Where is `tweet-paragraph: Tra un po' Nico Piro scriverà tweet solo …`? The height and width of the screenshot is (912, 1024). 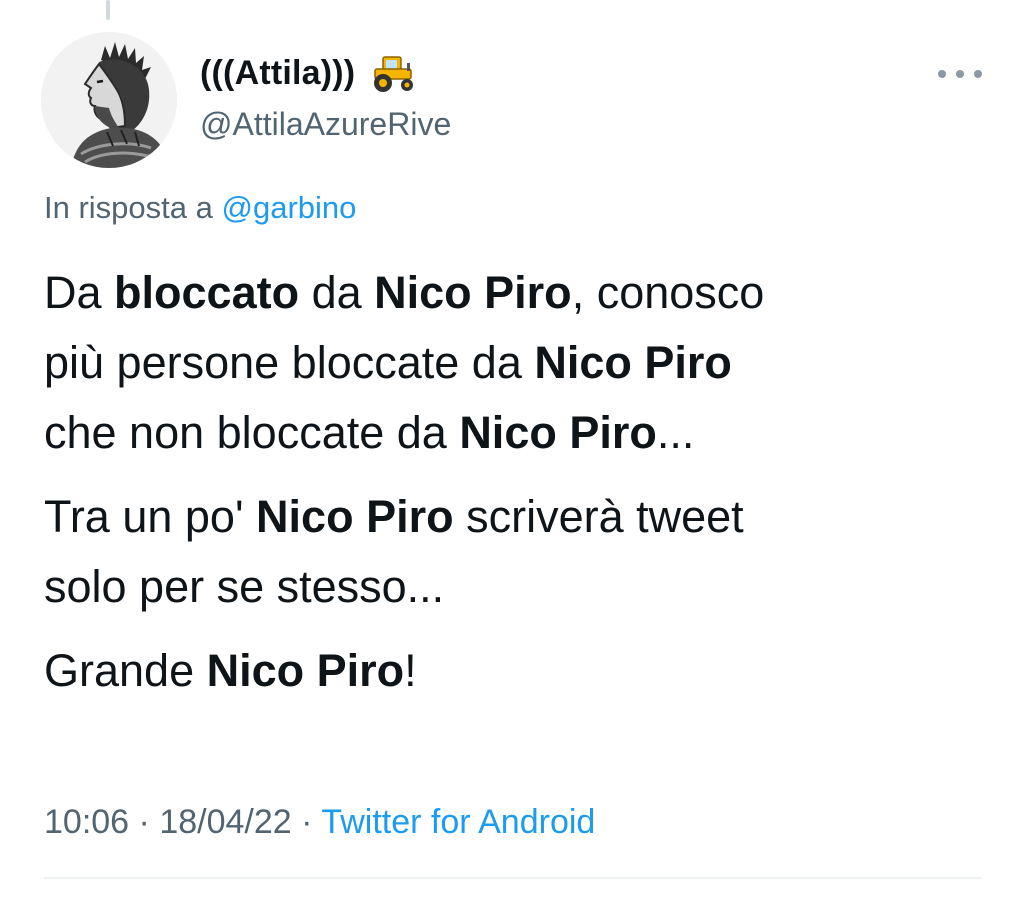
tweet-paragraph: Tra un po' Nico Piro scriverà tweet solo … is located at coordinates (524, 552).